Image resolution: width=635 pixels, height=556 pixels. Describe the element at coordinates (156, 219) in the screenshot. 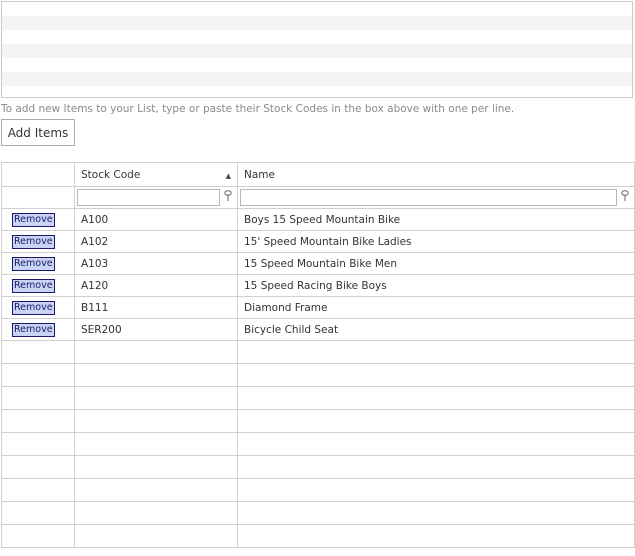

I see `stock-code-cell: A100` at that location.